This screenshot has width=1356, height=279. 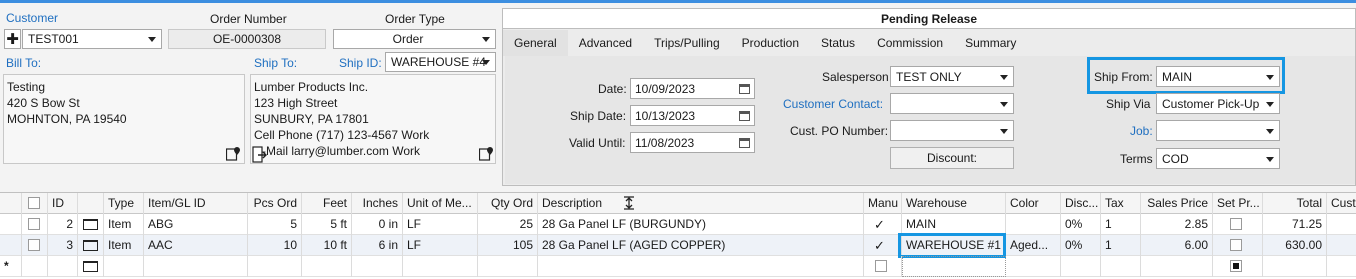 I want to click on select-all-checkbox, so click(x=34, y=203).